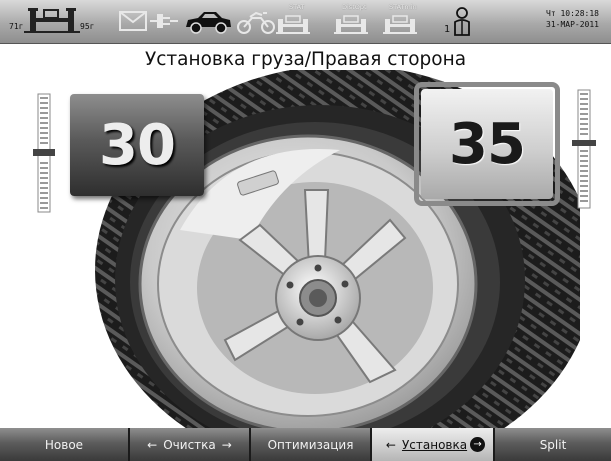 This screenshot has height=461, width=611. What do you see at coordinates (462, 22) in the screenshot?
I see `operator-icon` at bounding box center [462, 22].